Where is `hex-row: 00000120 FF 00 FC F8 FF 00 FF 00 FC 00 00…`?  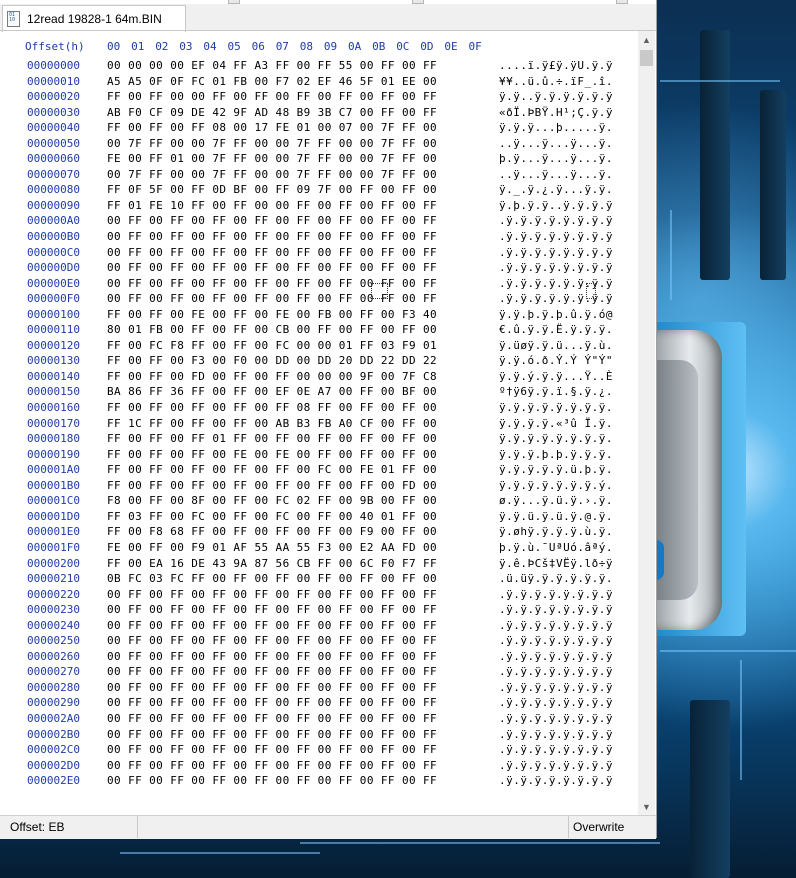 hex-row: 00000120 FF 00 FC F8 FF 00 FF 00 FC 00 00… is located at coordinates (319, 347).